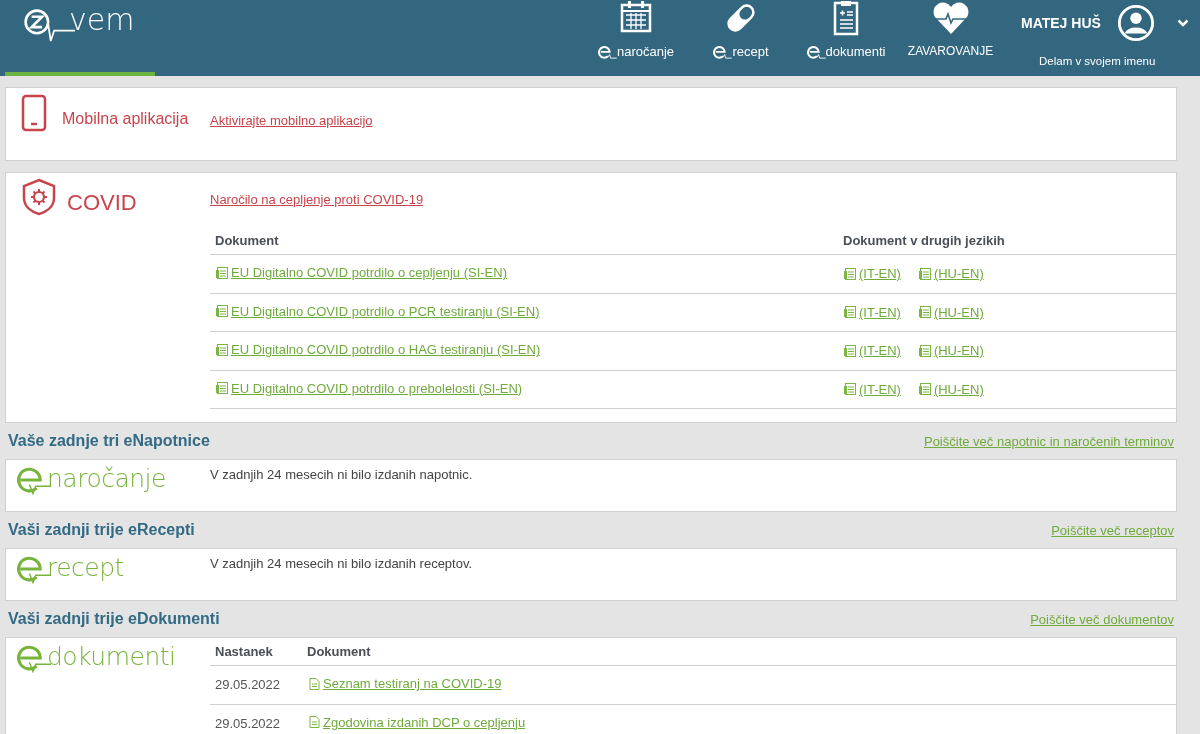 The image size is (1200, 734). Describe the element at coordinates (342, 563) in the screenshot. I see `empty-message: V zadnjih 24 mesecih ni bilo izdanih receptov.` at that location.